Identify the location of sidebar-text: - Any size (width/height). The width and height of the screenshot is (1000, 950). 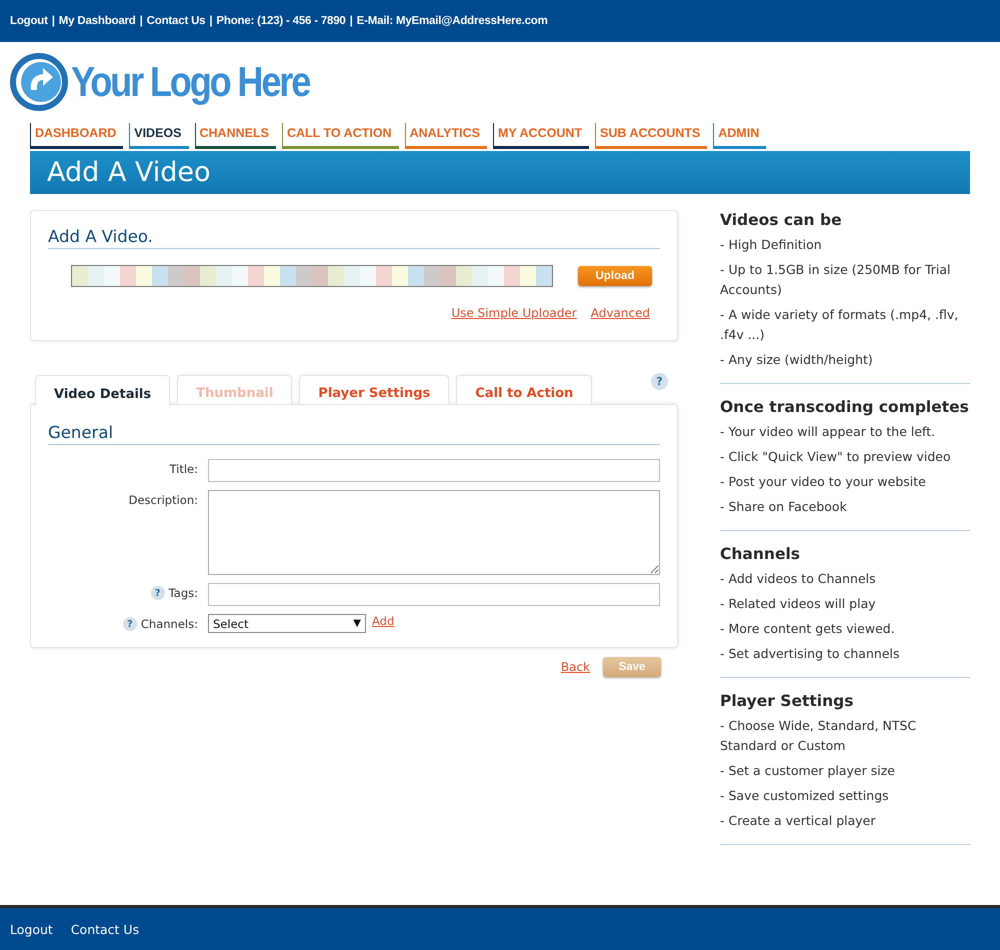
(797, 360).